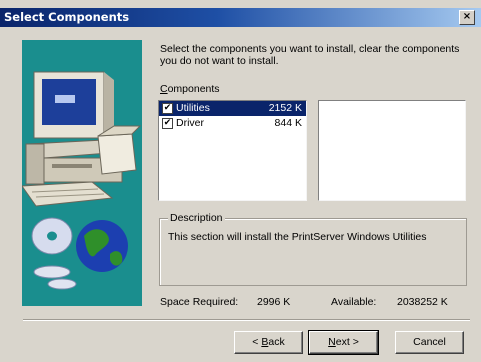 Image resolution: width=481 pixels, height=362 pixels. Describe the element at coordinates (167, 123) in the screenshot. I see `driver-checkbox: ✔` at that location.